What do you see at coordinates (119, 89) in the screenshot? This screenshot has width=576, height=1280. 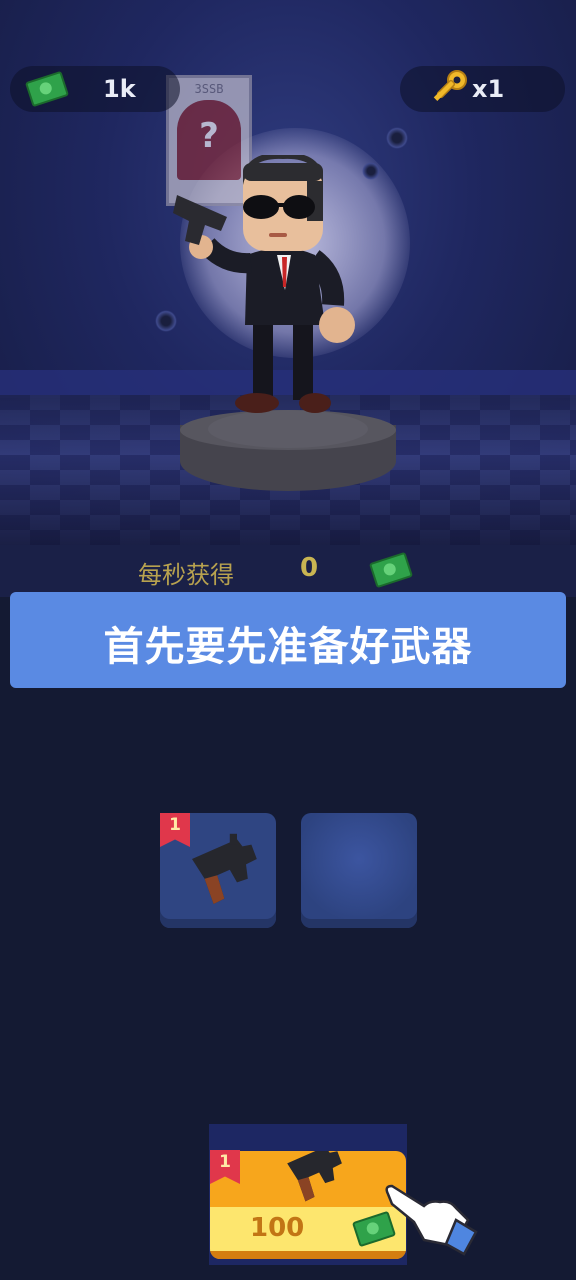 I see `money-value: 1k` at bounding box center [119, 89].